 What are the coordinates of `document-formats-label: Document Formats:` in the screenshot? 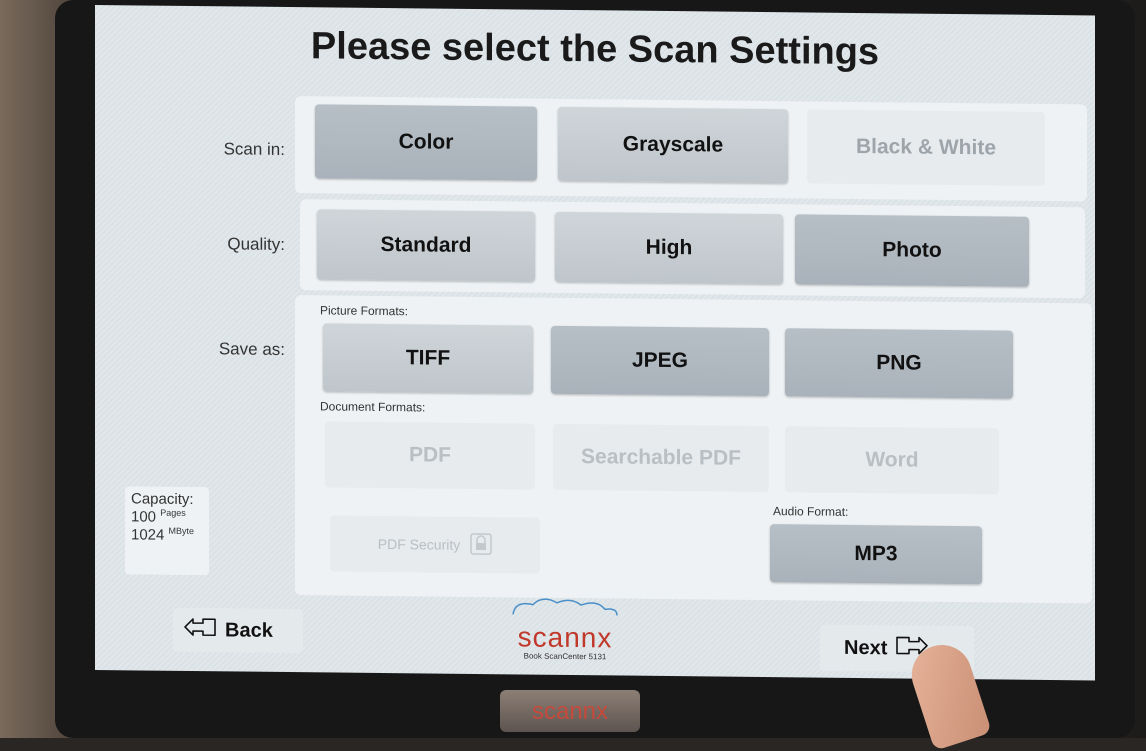 It's located at (373, 407).